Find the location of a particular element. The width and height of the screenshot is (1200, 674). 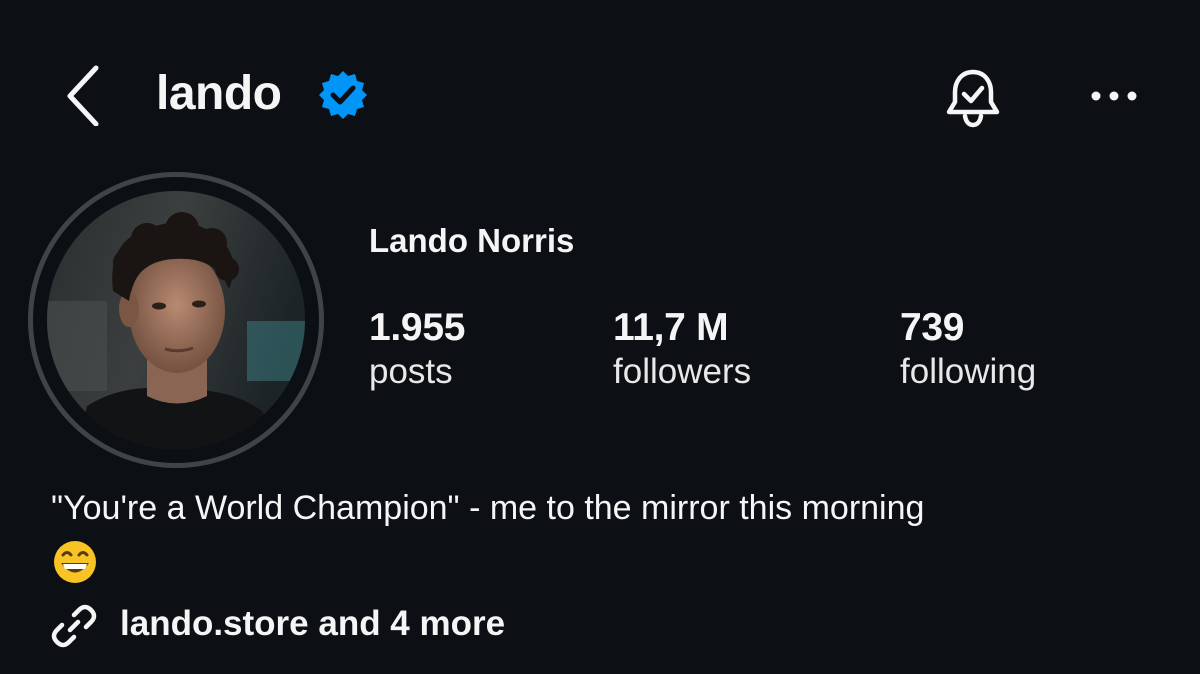

followers-count: 11,7 M followers is located at coordinates (682, 349).